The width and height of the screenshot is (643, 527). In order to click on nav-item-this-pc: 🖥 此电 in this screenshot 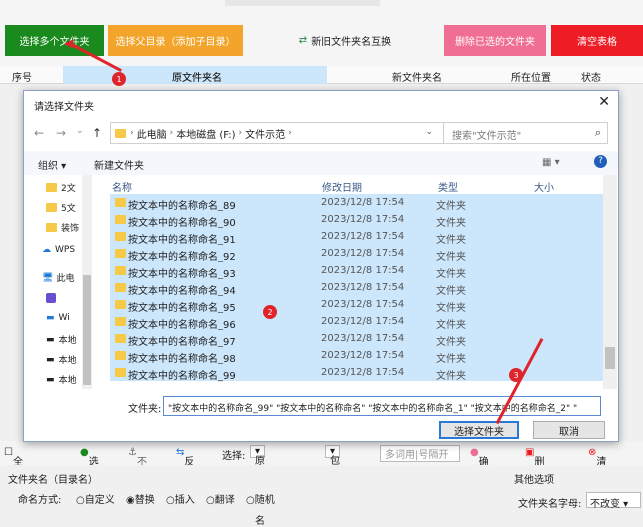, I will do `click(58, 278)`.